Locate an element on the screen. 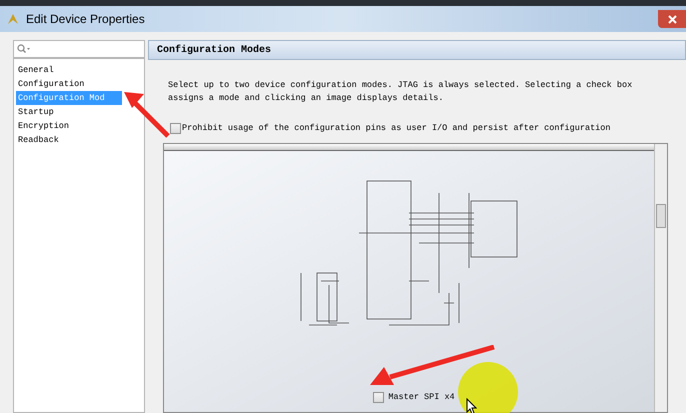 The width and height of the screenshot is (686, 413). sidebar-item: Encryption is located at coordinates (69, 126).